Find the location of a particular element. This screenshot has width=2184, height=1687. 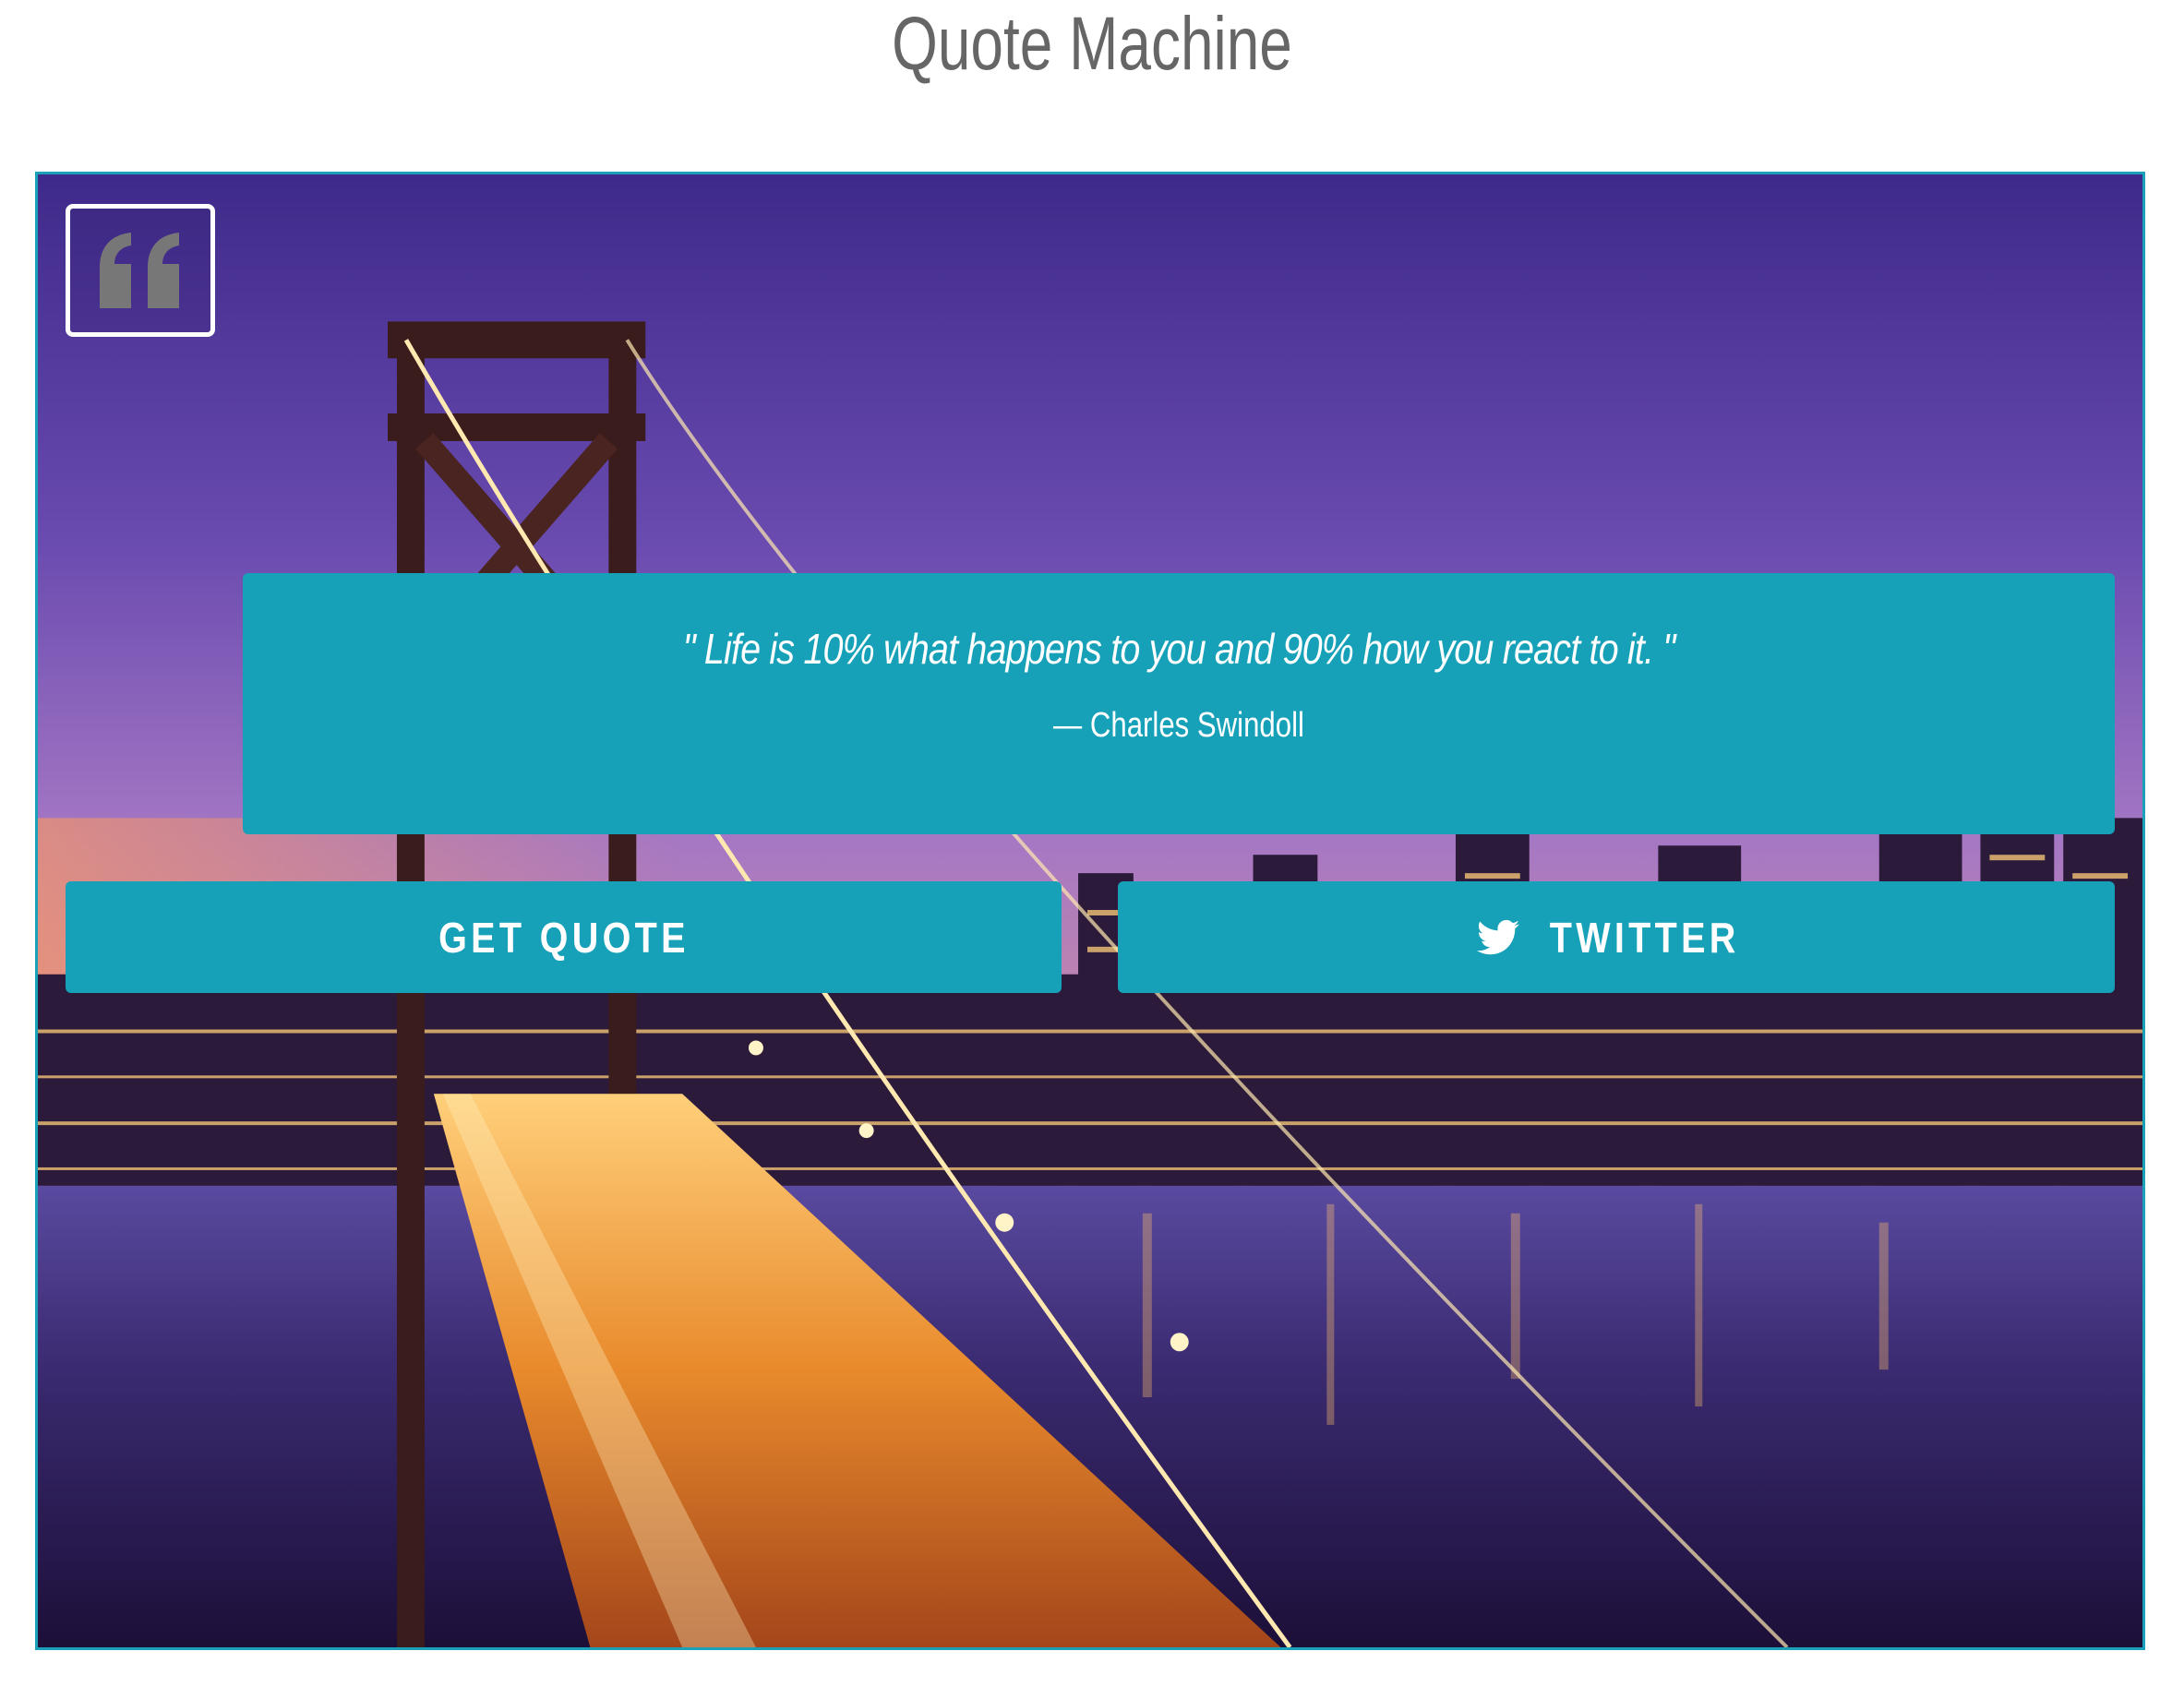

twitter-button: TWITTER is located at coordinates (1616, 937).